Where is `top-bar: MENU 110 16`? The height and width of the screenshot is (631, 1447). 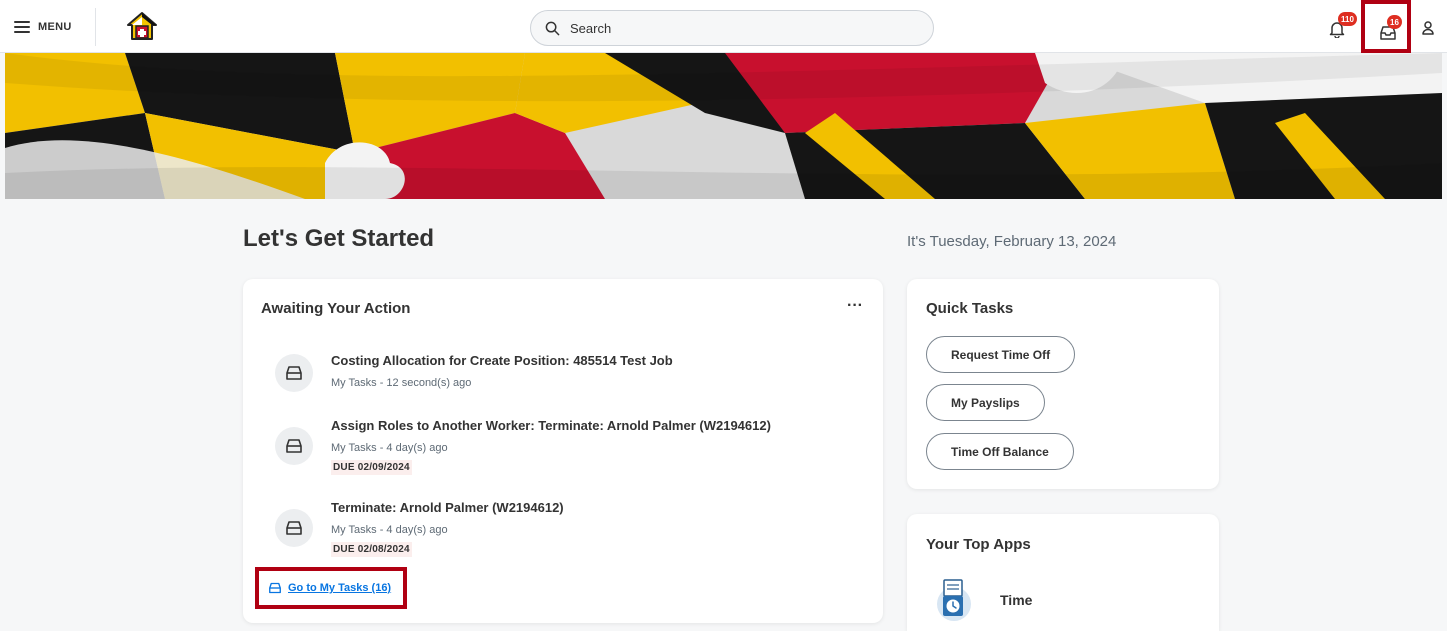
top-bar: MENU 110 16 is located at coordinates (723, 26).